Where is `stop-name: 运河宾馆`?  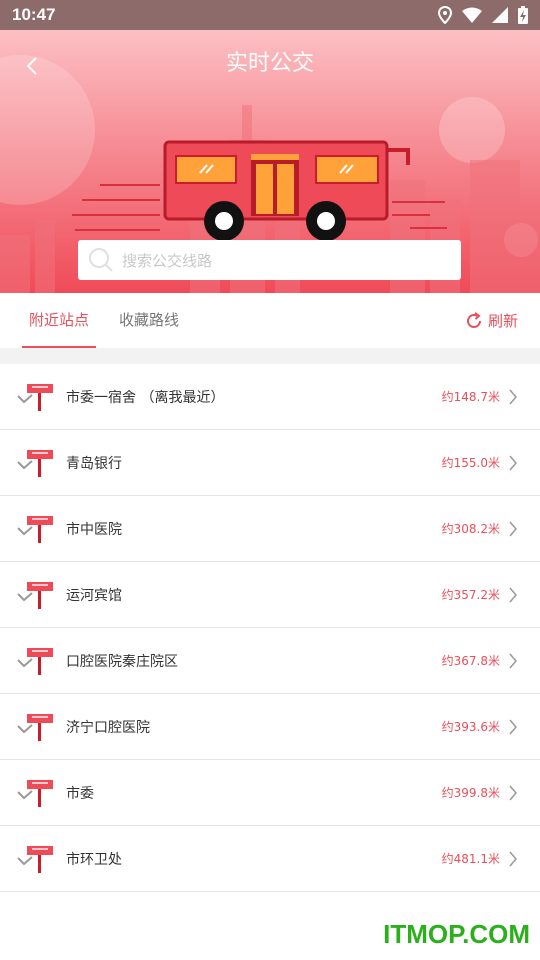
stop-name: 运河宾馆 is located at coordinates (94, 595).